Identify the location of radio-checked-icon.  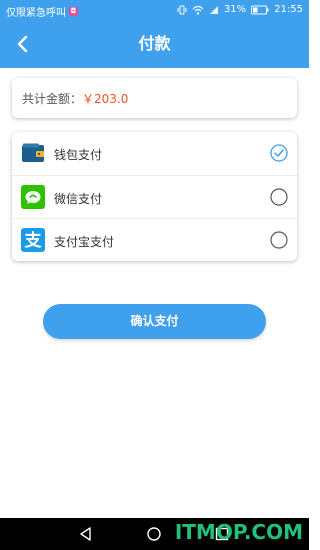
(279, 153).